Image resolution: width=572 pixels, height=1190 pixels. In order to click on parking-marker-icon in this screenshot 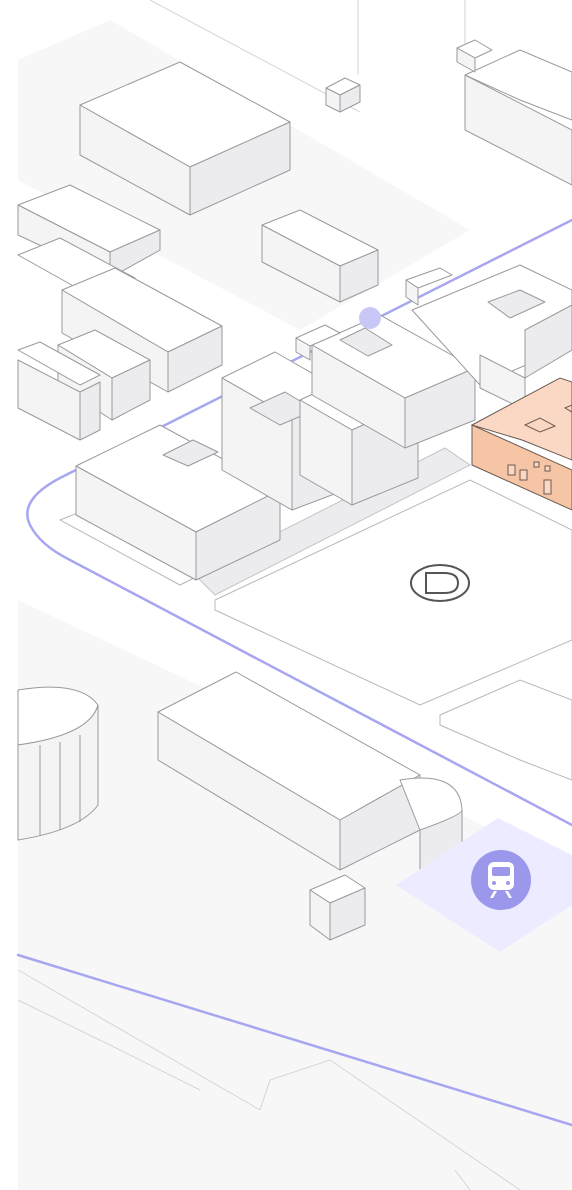, I will do `click(370, 318)`.